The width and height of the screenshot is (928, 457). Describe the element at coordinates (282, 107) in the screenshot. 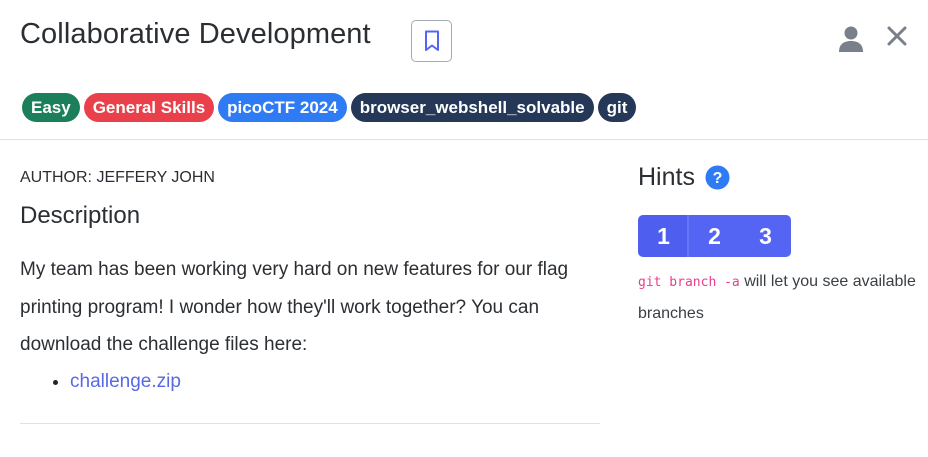

I see `tag-event: picoCTF 2024` at that location.